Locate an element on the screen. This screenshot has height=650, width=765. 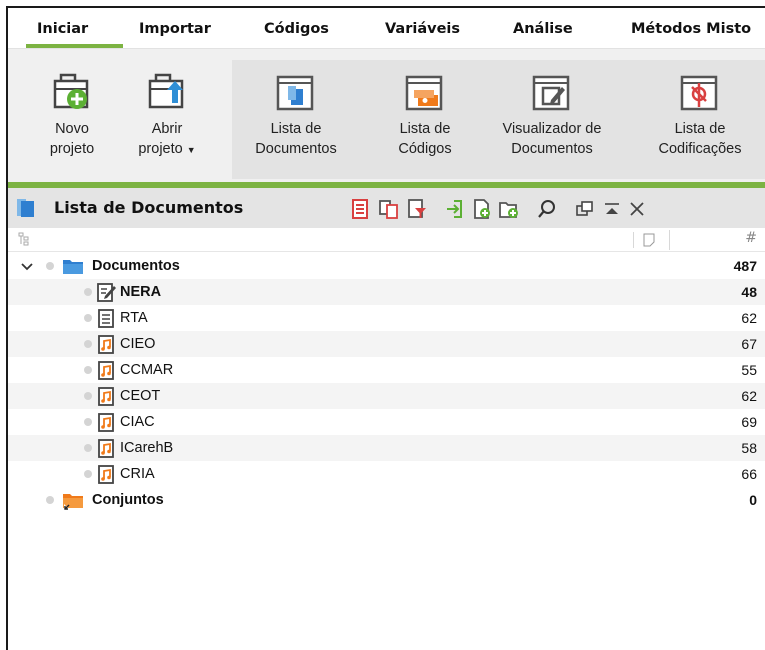
tree-root-sets: Conjuntos 0 is located at coordinates (386, 500).